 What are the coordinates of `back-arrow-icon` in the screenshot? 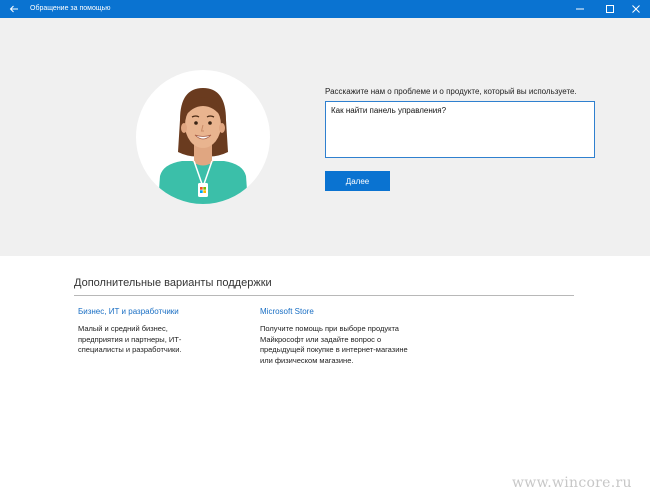 It's located at (14, 9).